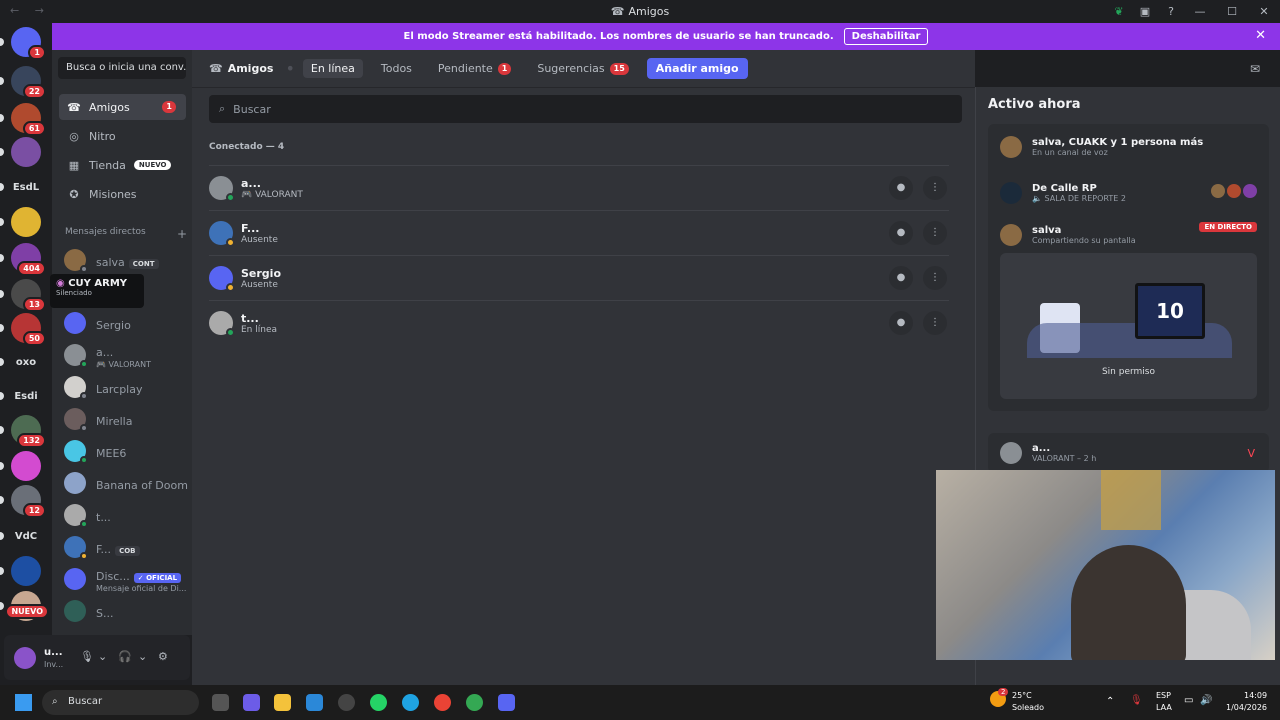 The width and height of the screenshot is (1280, 720). Describe the element at coordinates (582, 68) in the screenshot. I see `tab-suggestions: Sugerencias 15` at that location.